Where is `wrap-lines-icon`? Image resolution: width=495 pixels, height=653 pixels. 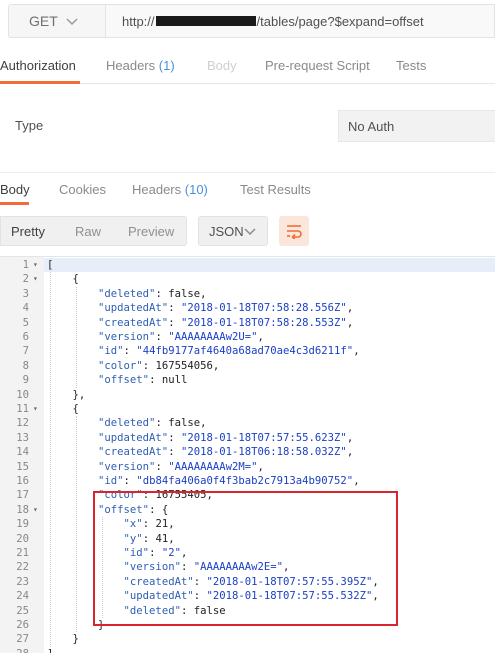
wrap-lines-icon is located at coordinates (294, 232).